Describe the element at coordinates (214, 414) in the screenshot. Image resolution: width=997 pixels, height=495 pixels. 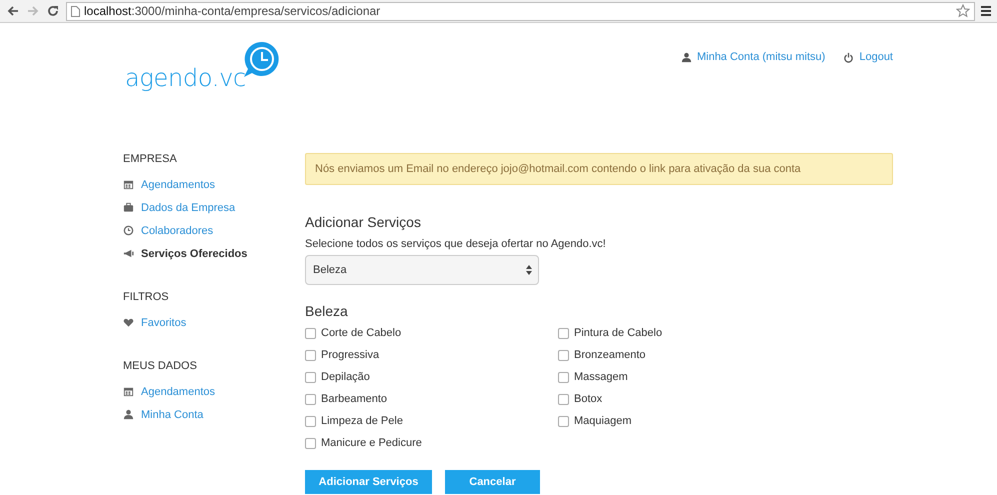
I see `sidebar-item: Minha Conta` at that location.